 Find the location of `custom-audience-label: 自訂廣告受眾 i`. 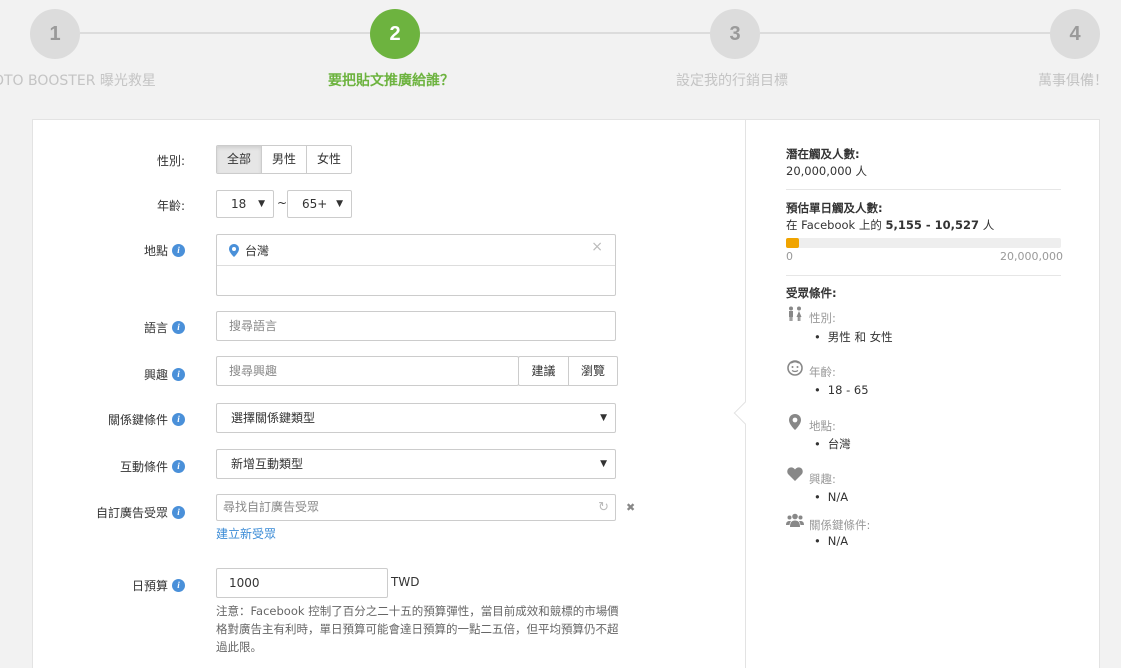

custom-audience-label: 自訂廣告受眾 i is located at coordinates (140, 512).